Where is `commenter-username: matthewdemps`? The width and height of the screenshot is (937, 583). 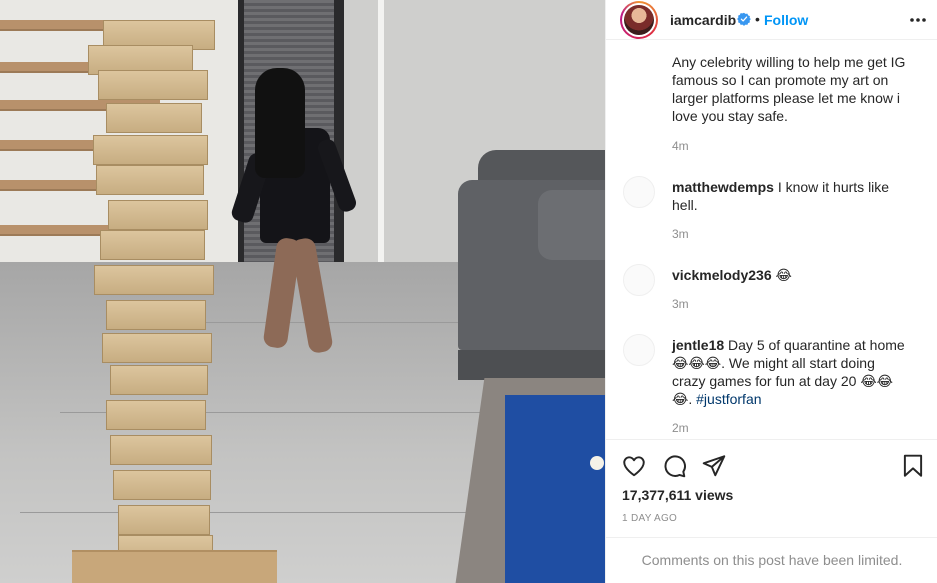
commenter-username: matthewdemps is located at coordinates (723, 187).